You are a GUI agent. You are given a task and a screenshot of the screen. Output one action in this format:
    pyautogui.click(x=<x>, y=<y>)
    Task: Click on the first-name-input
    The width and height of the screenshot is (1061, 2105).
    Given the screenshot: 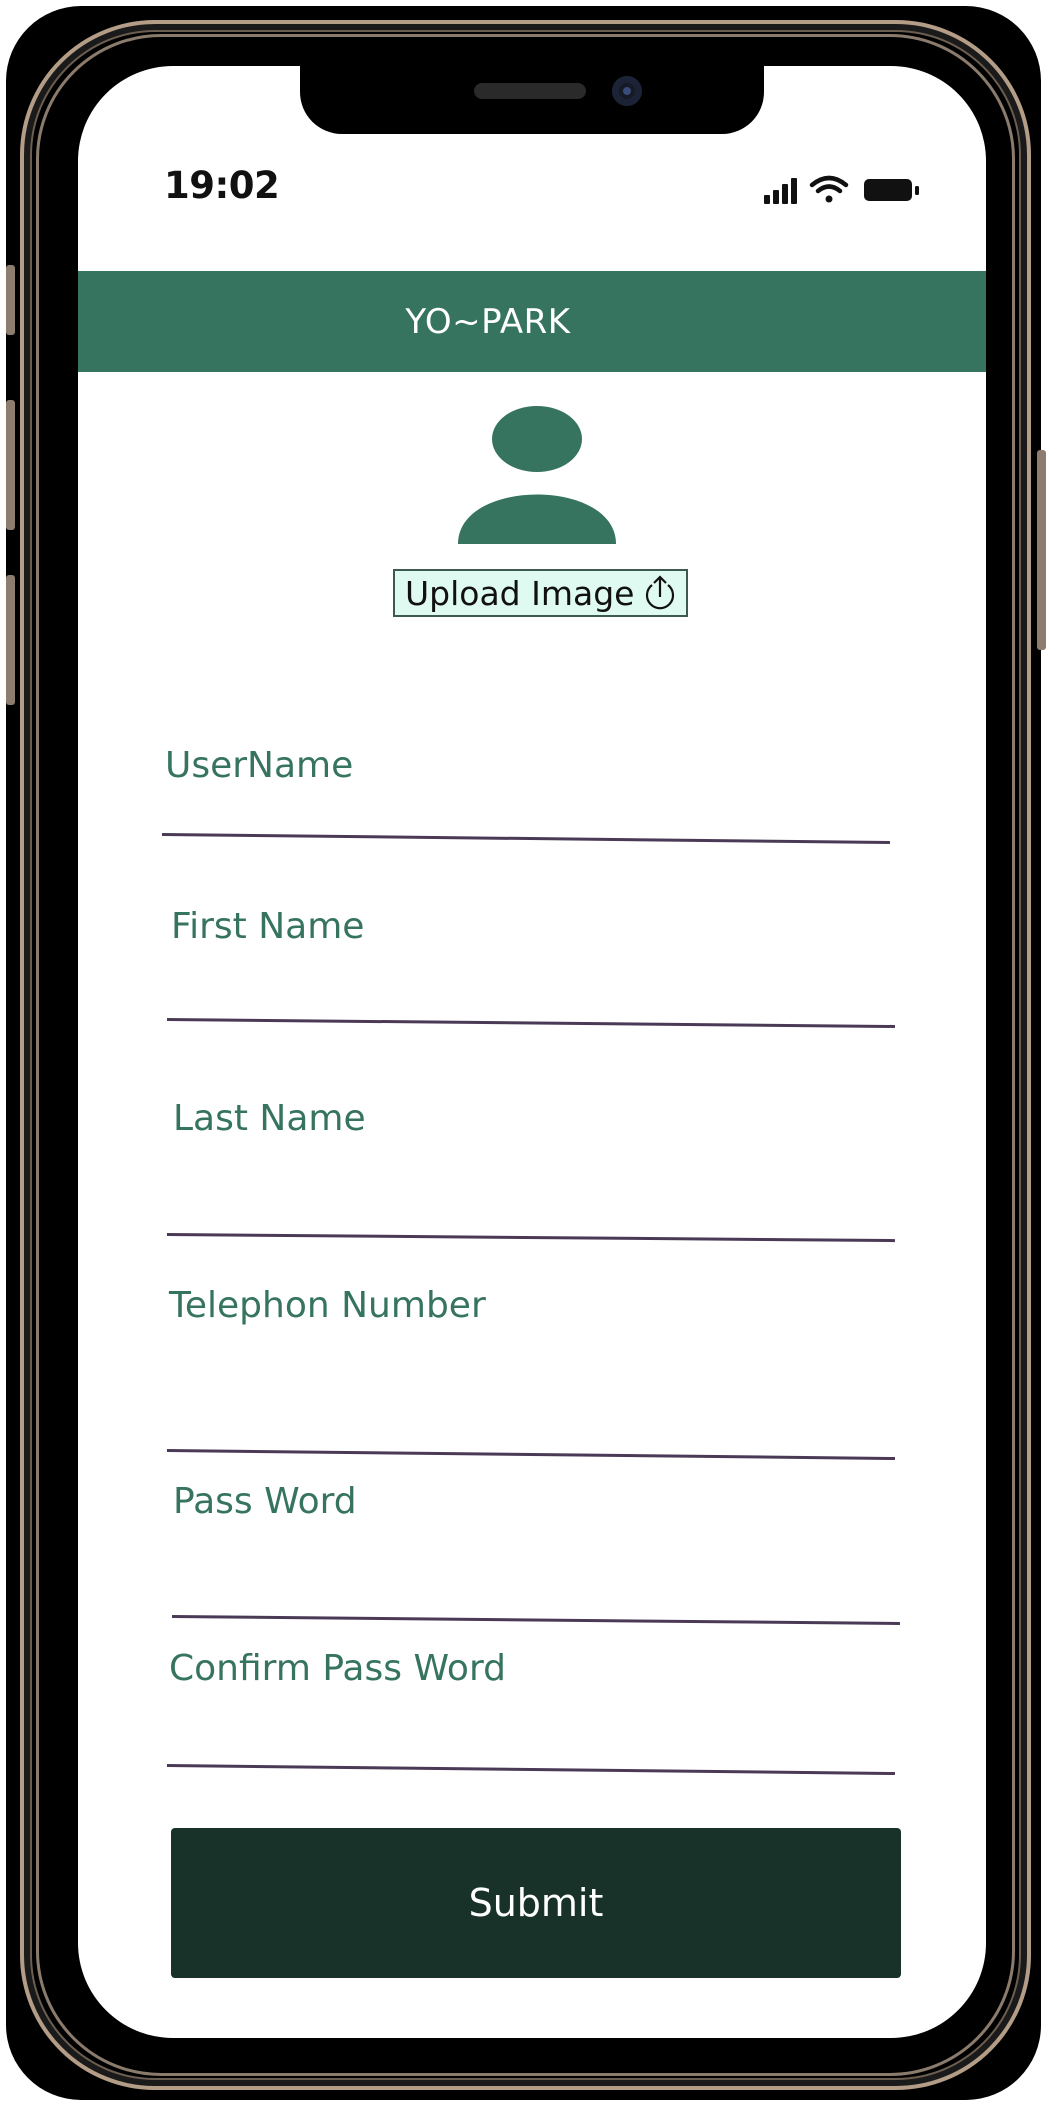 What is the action you would take?
    pyautogui.click(x=530, y=1023)
    